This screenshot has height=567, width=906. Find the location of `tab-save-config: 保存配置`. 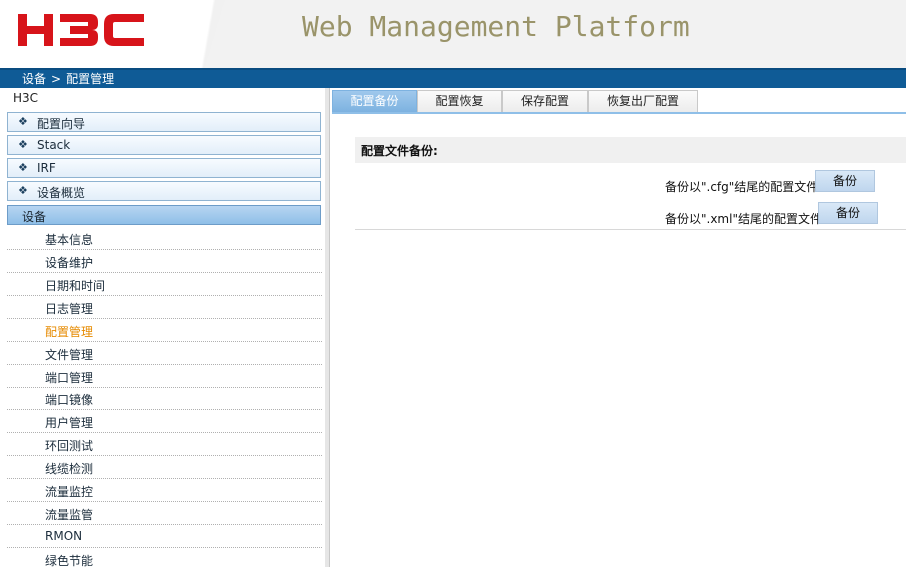

tab-save-config: 保存配置 is located at coordinates (545, 101).